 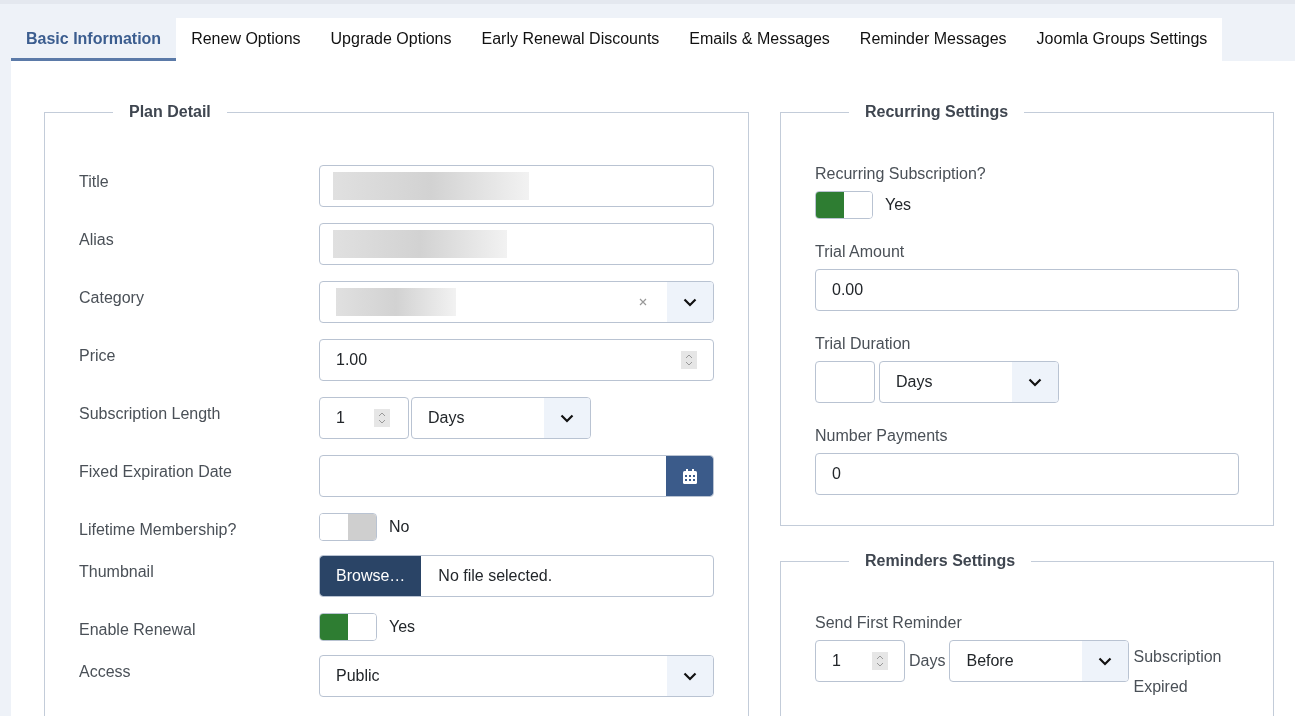 I want to click on text-field: 0.00, so click(x=1027, y=290).